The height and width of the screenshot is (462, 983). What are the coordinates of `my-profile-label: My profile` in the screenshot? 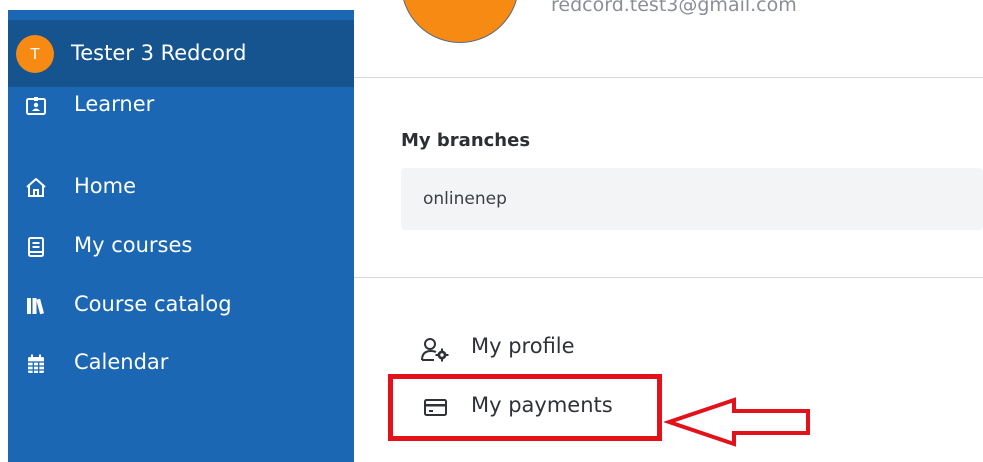 It's located at (523, 346).